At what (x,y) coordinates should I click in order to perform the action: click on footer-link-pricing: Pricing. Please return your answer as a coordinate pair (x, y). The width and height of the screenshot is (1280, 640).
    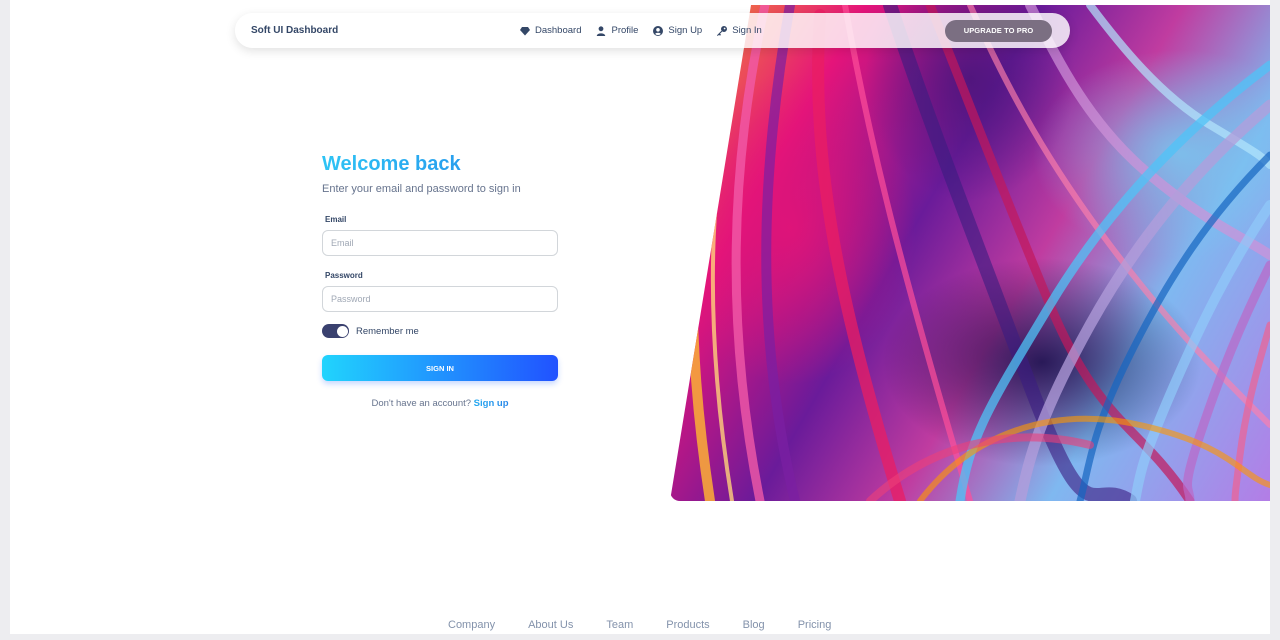
    Looking at the image, I should click on (815, 625).